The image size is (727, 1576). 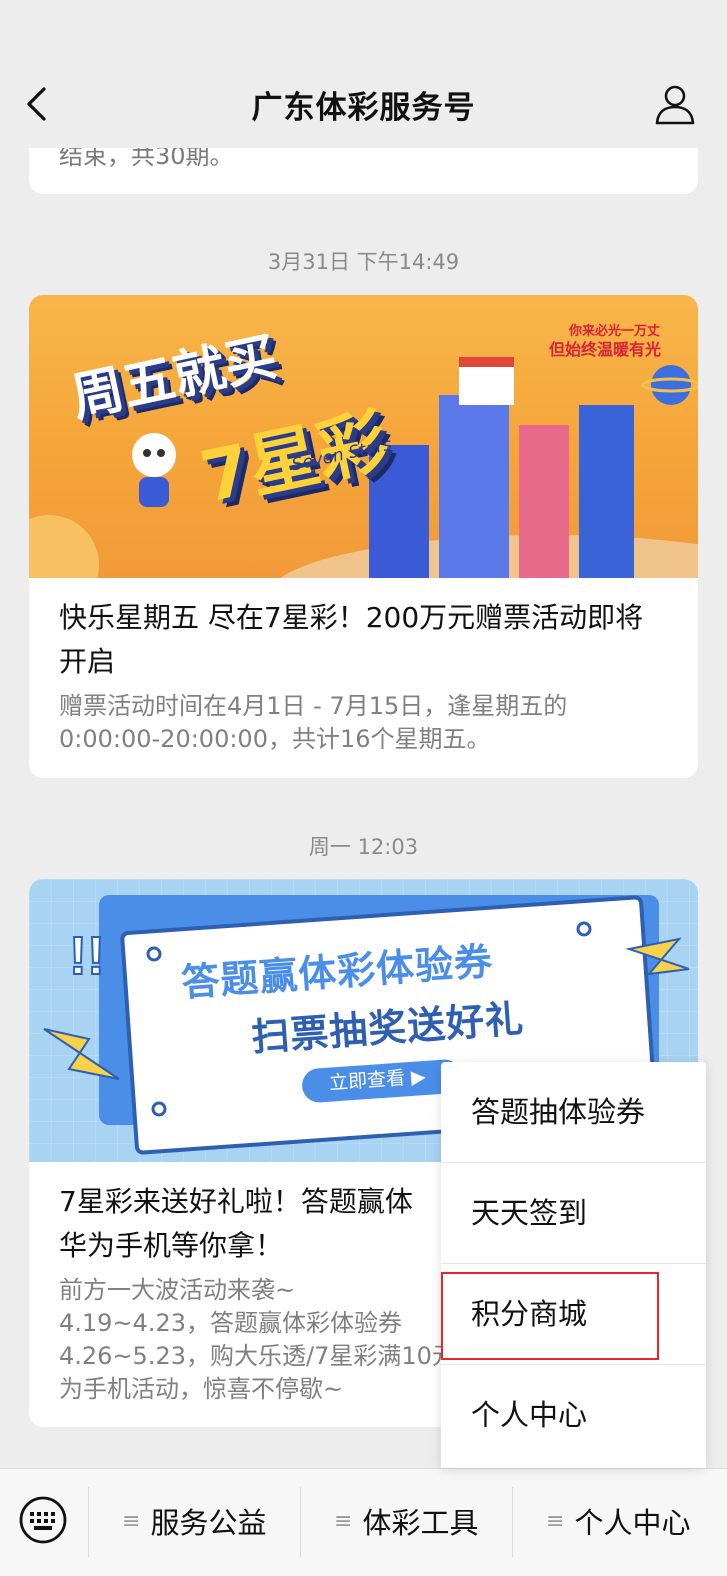 I want to click on message-timestamp: 3月31日 下午14:49, so click(x=363, y=262).